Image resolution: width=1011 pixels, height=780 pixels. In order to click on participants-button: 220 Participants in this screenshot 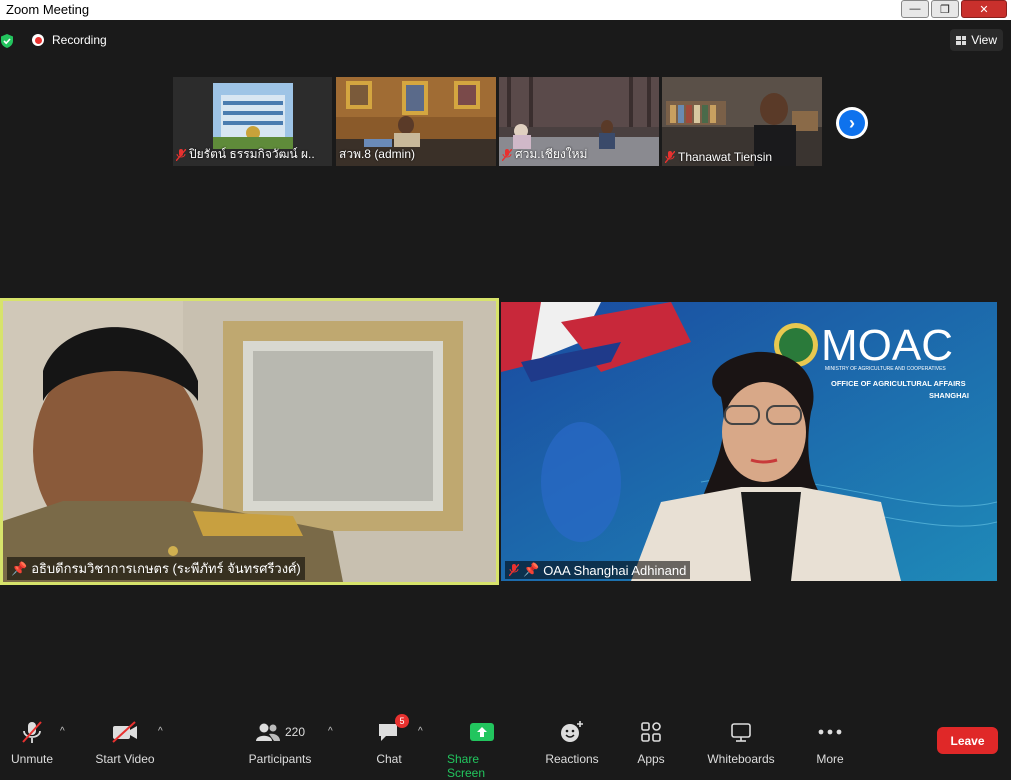, I will do `click(280, 743)`.